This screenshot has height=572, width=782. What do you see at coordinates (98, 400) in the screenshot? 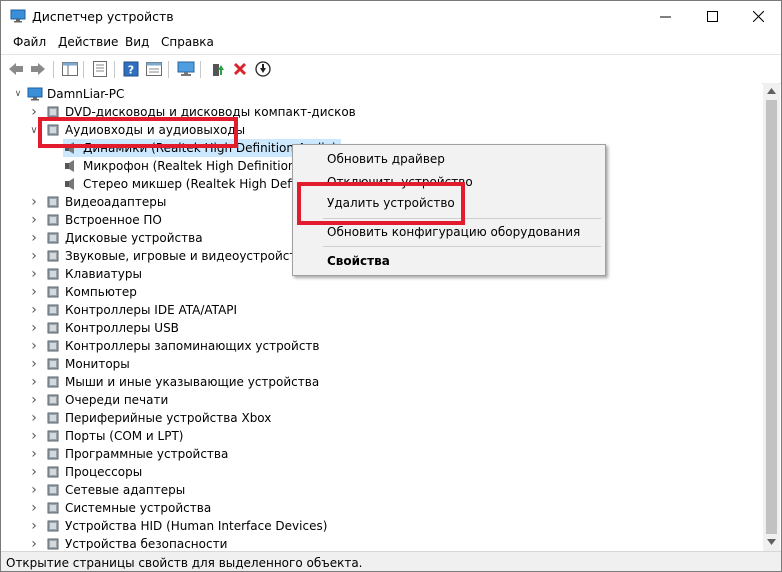
I see `tree-category-row: › Очереди печати` at bounding box center [98, 400].